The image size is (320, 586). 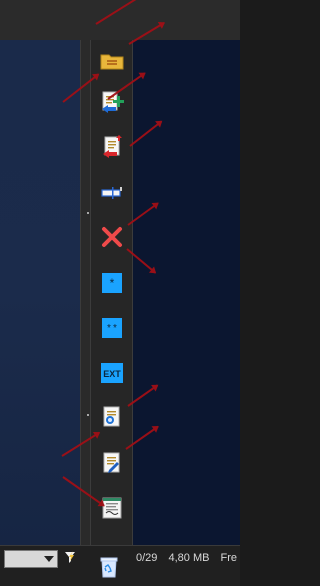 I want to click on document-transfer-icon, so click(x=112, y=146).